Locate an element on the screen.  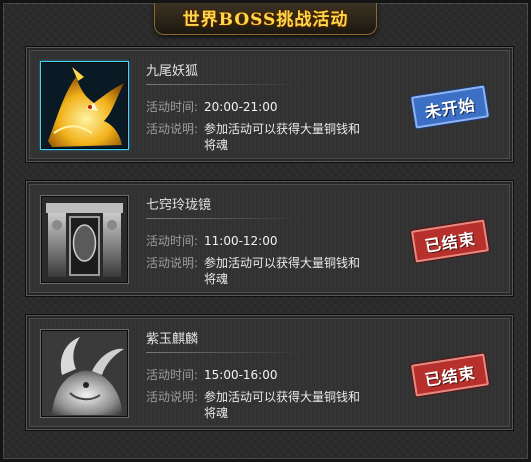
time-value: 15:00-16:00 is located at coordinates (241, 375).